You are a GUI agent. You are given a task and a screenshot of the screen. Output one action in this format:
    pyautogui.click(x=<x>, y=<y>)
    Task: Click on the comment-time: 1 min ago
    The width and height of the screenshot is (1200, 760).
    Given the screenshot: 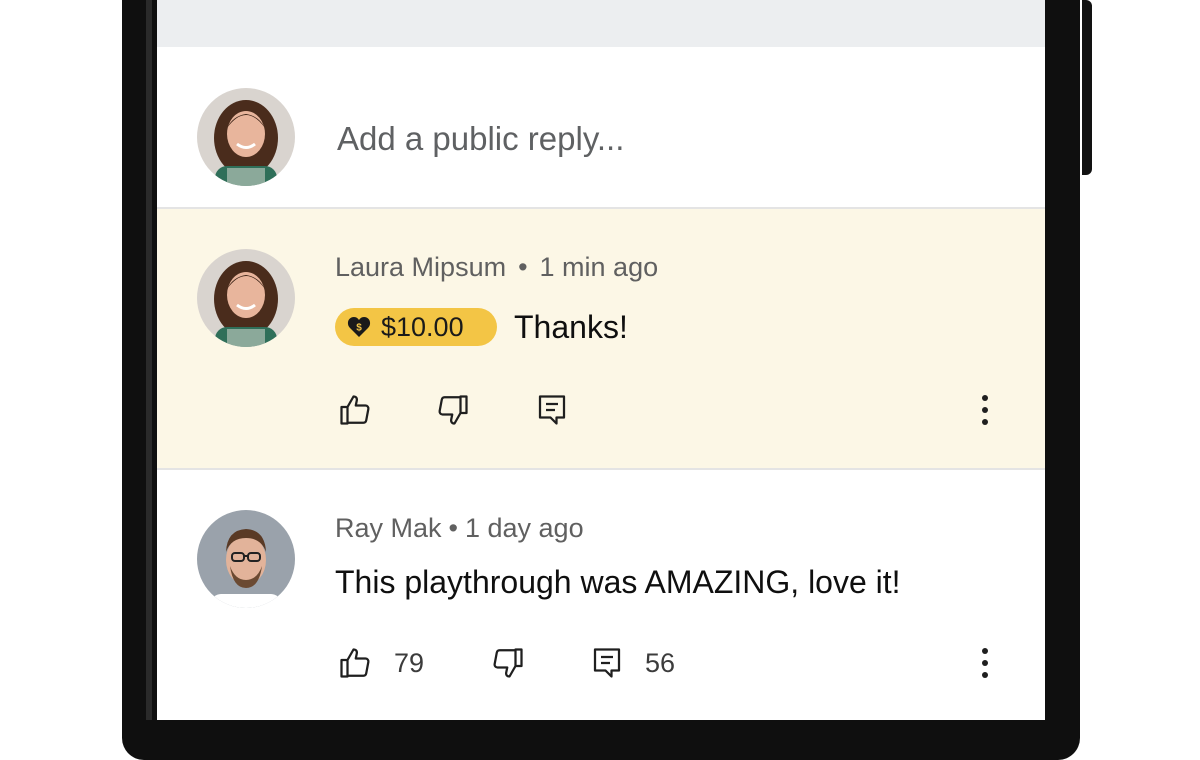 What is the action you would take?
    pyautogui.click(x=599, y=267)
    